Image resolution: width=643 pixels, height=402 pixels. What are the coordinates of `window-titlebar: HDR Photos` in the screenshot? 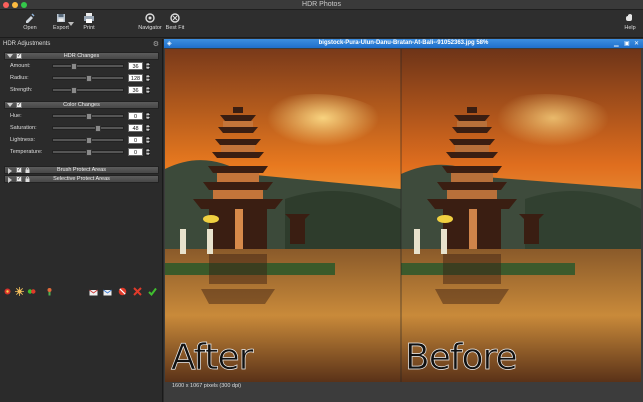 It's located at (321, 5).